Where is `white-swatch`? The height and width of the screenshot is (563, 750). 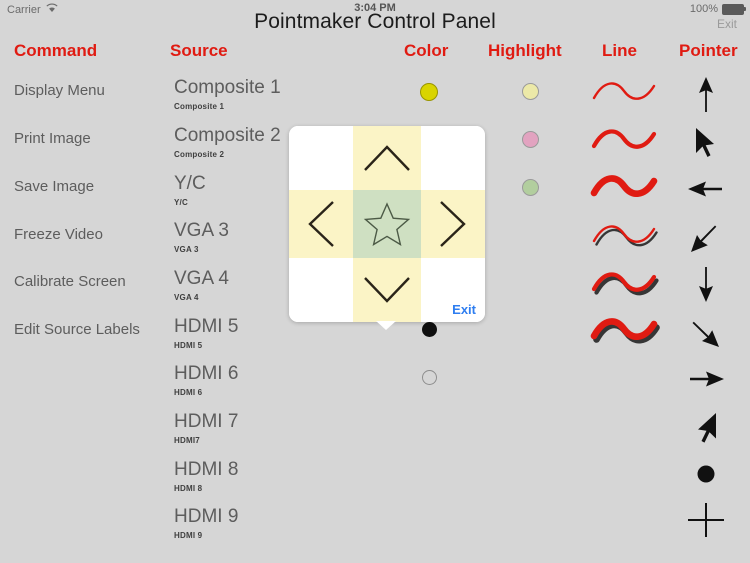 white-swatch is located at coordinates (429, 377).